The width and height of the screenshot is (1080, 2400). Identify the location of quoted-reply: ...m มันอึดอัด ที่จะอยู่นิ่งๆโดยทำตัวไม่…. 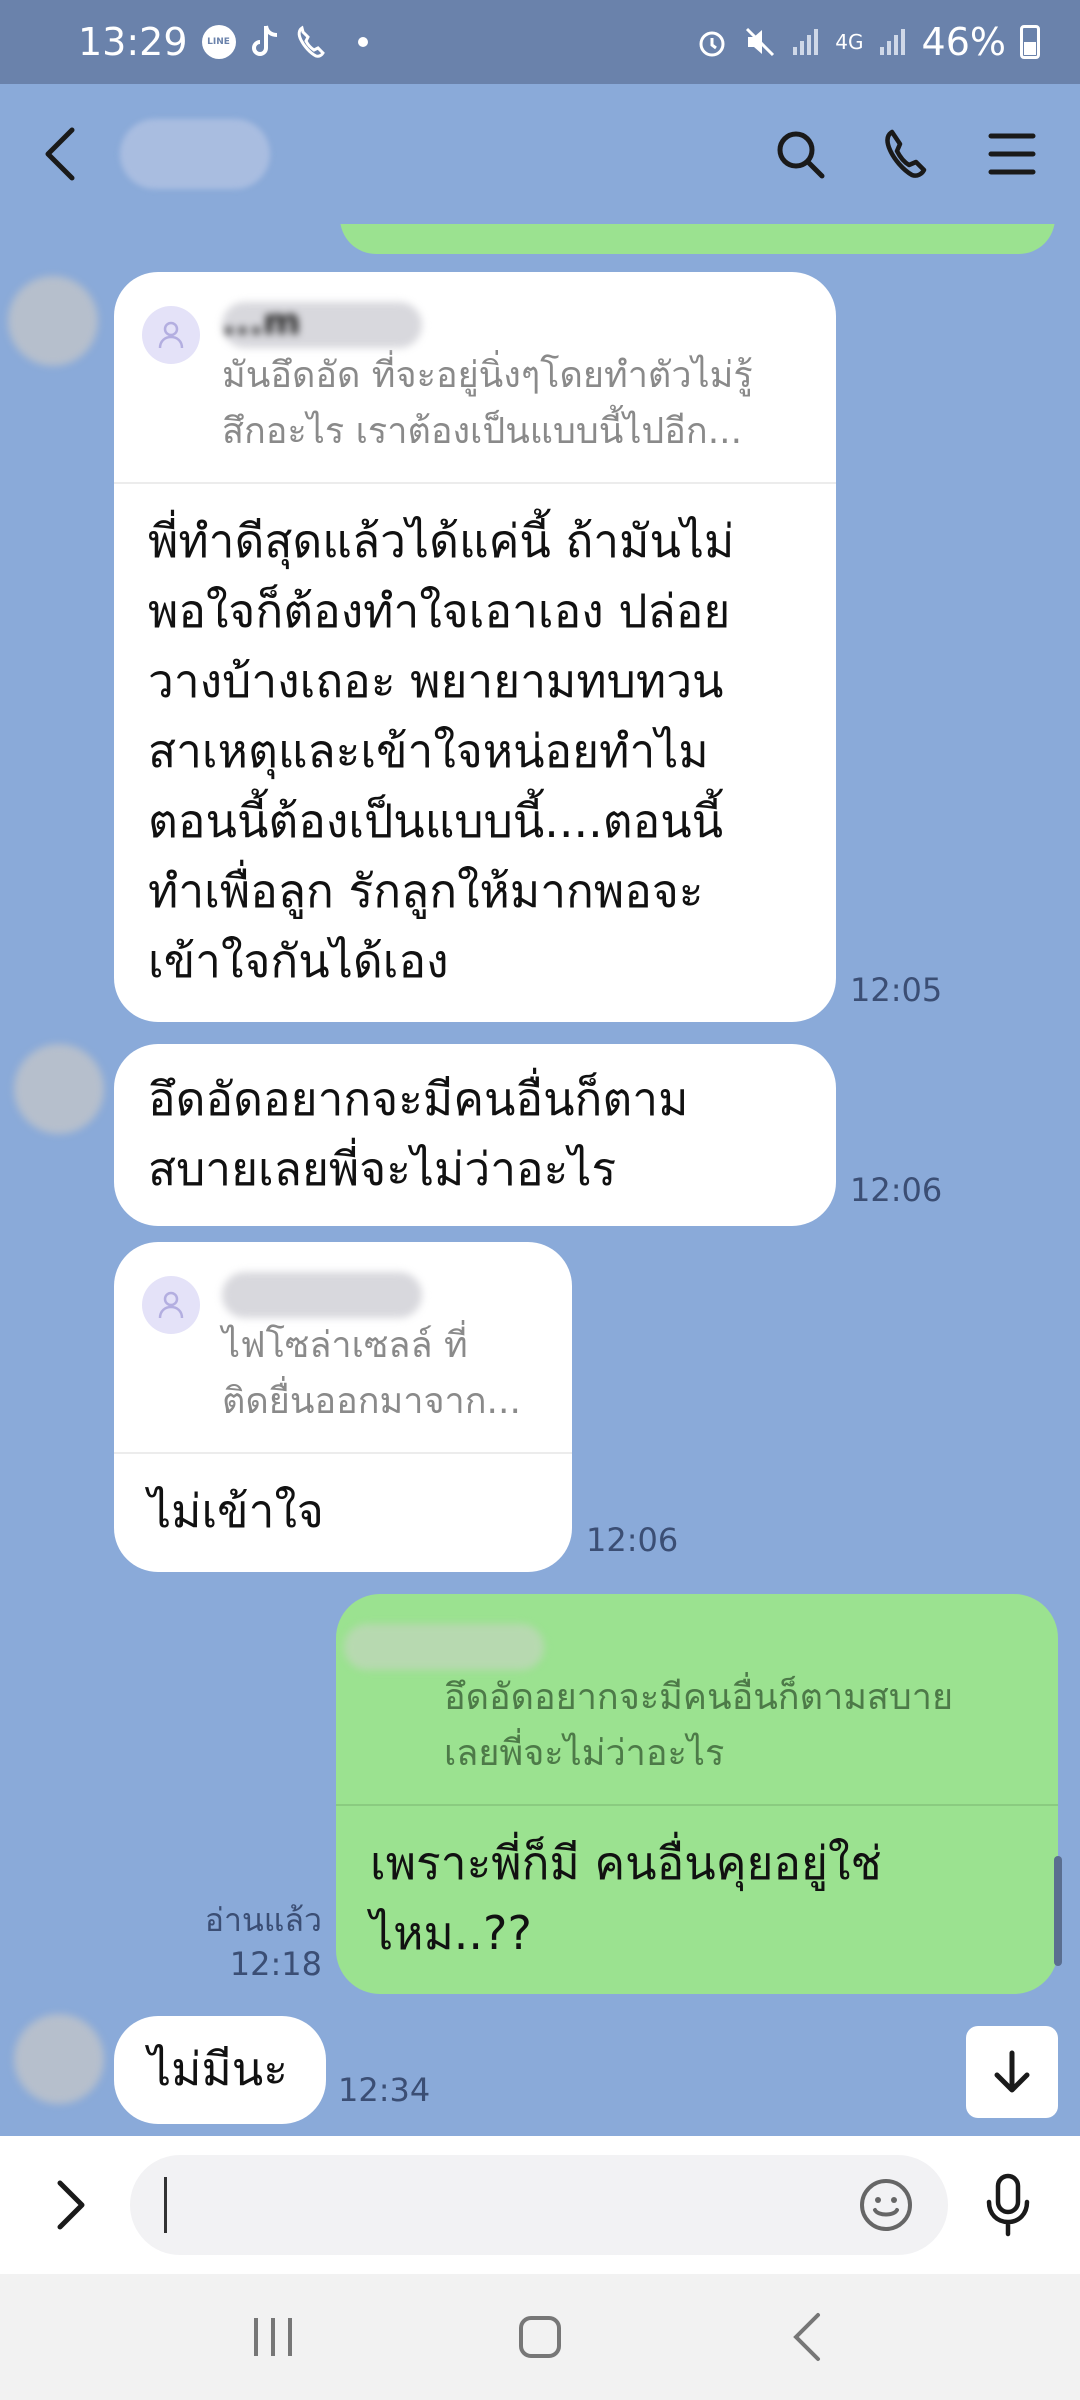
(475, 378).